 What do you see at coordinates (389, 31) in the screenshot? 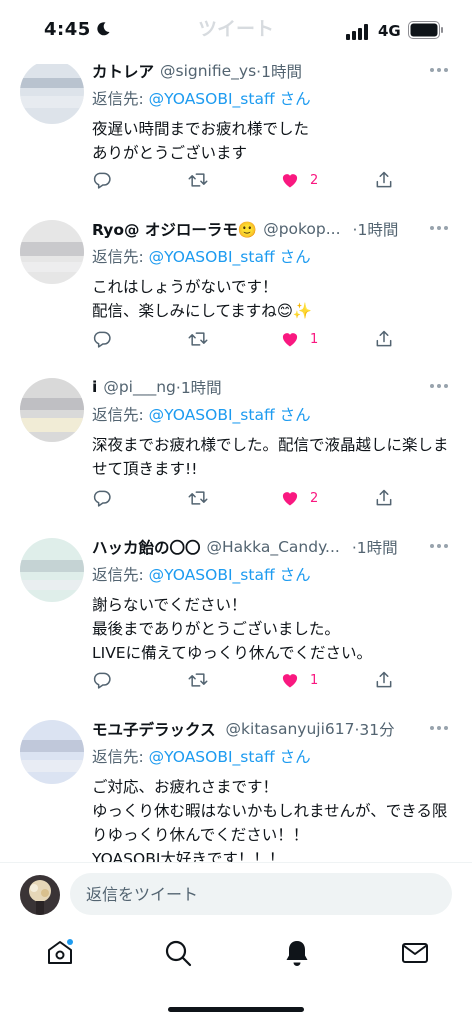
I see `network-label: 4G` at bounding box center [389, 31].